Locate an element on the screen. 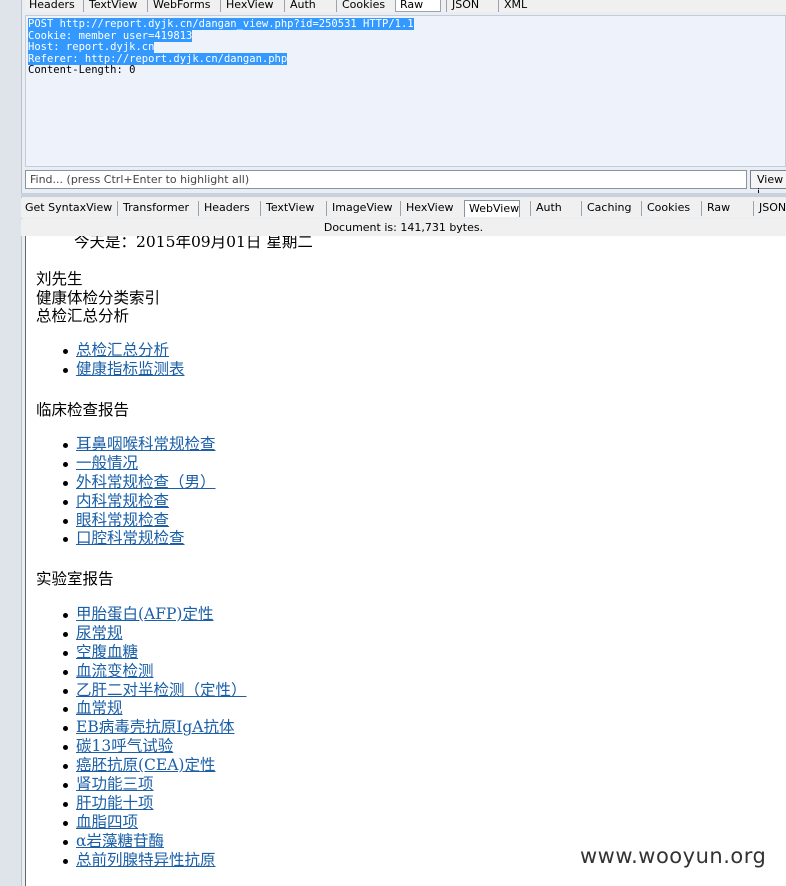 The height and width of the screenshot is (886, 786). lab-title: 实验室报告 is located at coordinates (75, 579).